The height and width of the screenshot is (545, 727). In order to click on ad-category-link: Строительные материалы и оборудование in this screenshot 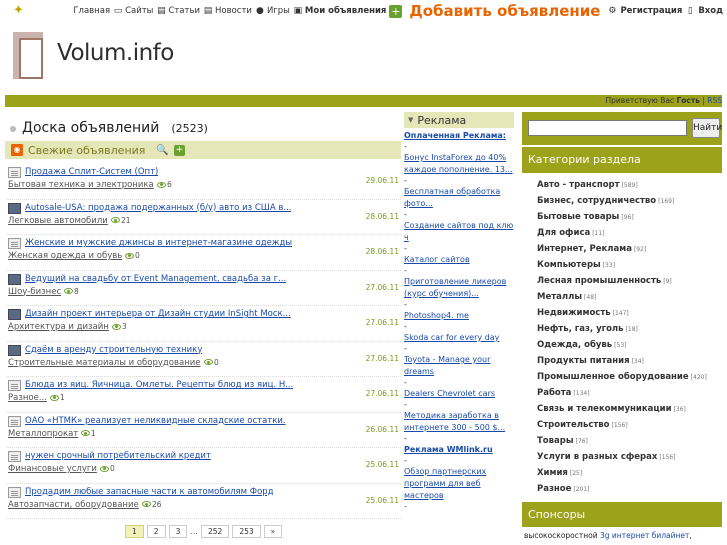, I will do `click(104, 363)`.